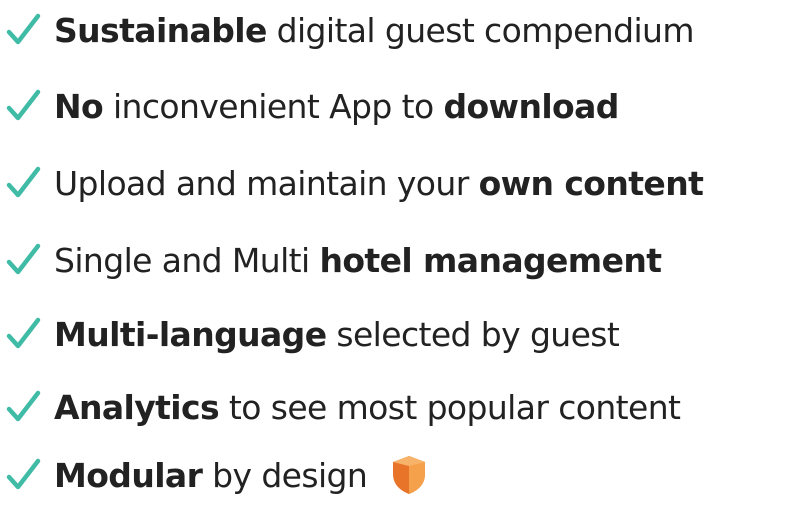 The image size is (789, 505). What do you see at coordinates (273, 106) in the screenshot?
I see `feature-plain: inconvenient App to` at bounding box center [273, 106].